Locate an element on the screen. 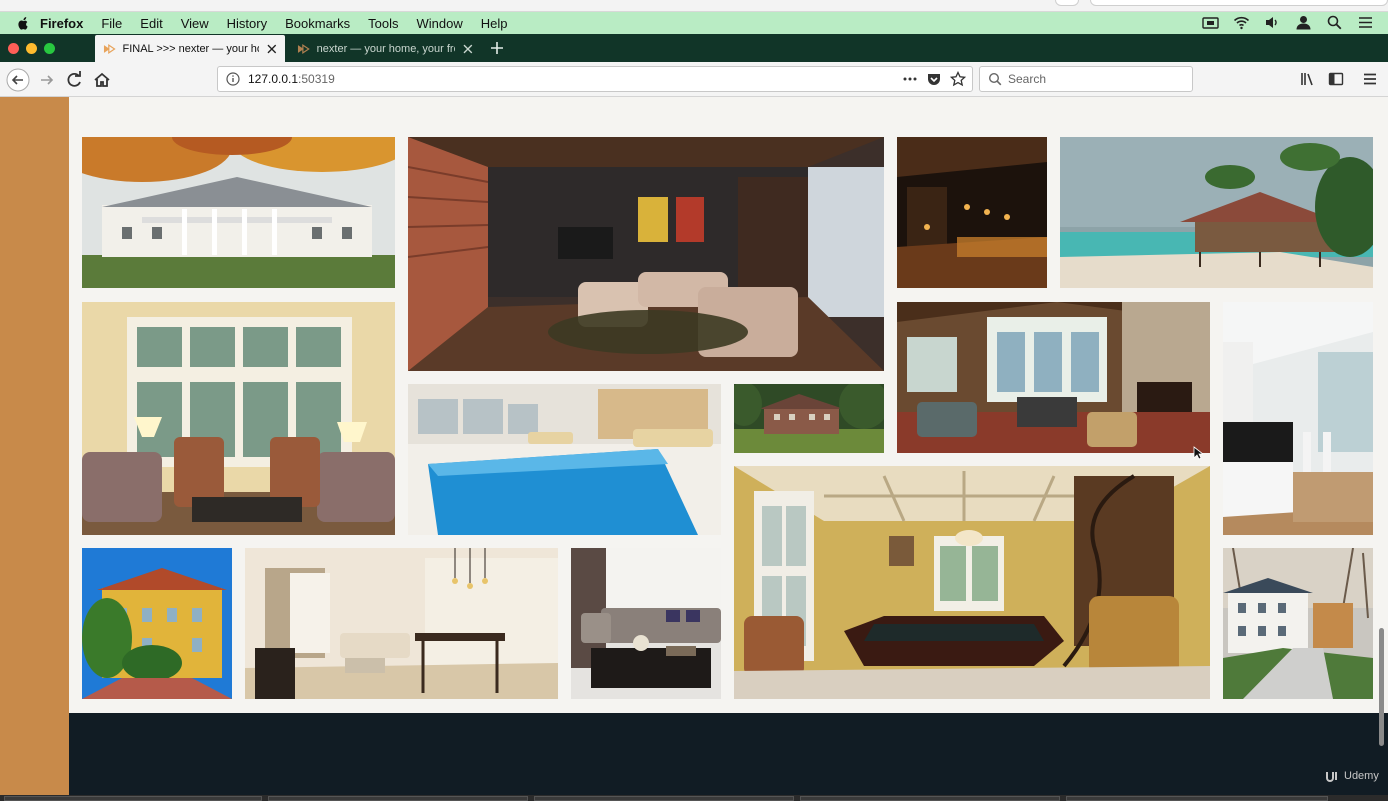 The height and width of the screenshot is (801, 1388). menu-bookmarks: Bookmarks is located at coordinates (317, 23).